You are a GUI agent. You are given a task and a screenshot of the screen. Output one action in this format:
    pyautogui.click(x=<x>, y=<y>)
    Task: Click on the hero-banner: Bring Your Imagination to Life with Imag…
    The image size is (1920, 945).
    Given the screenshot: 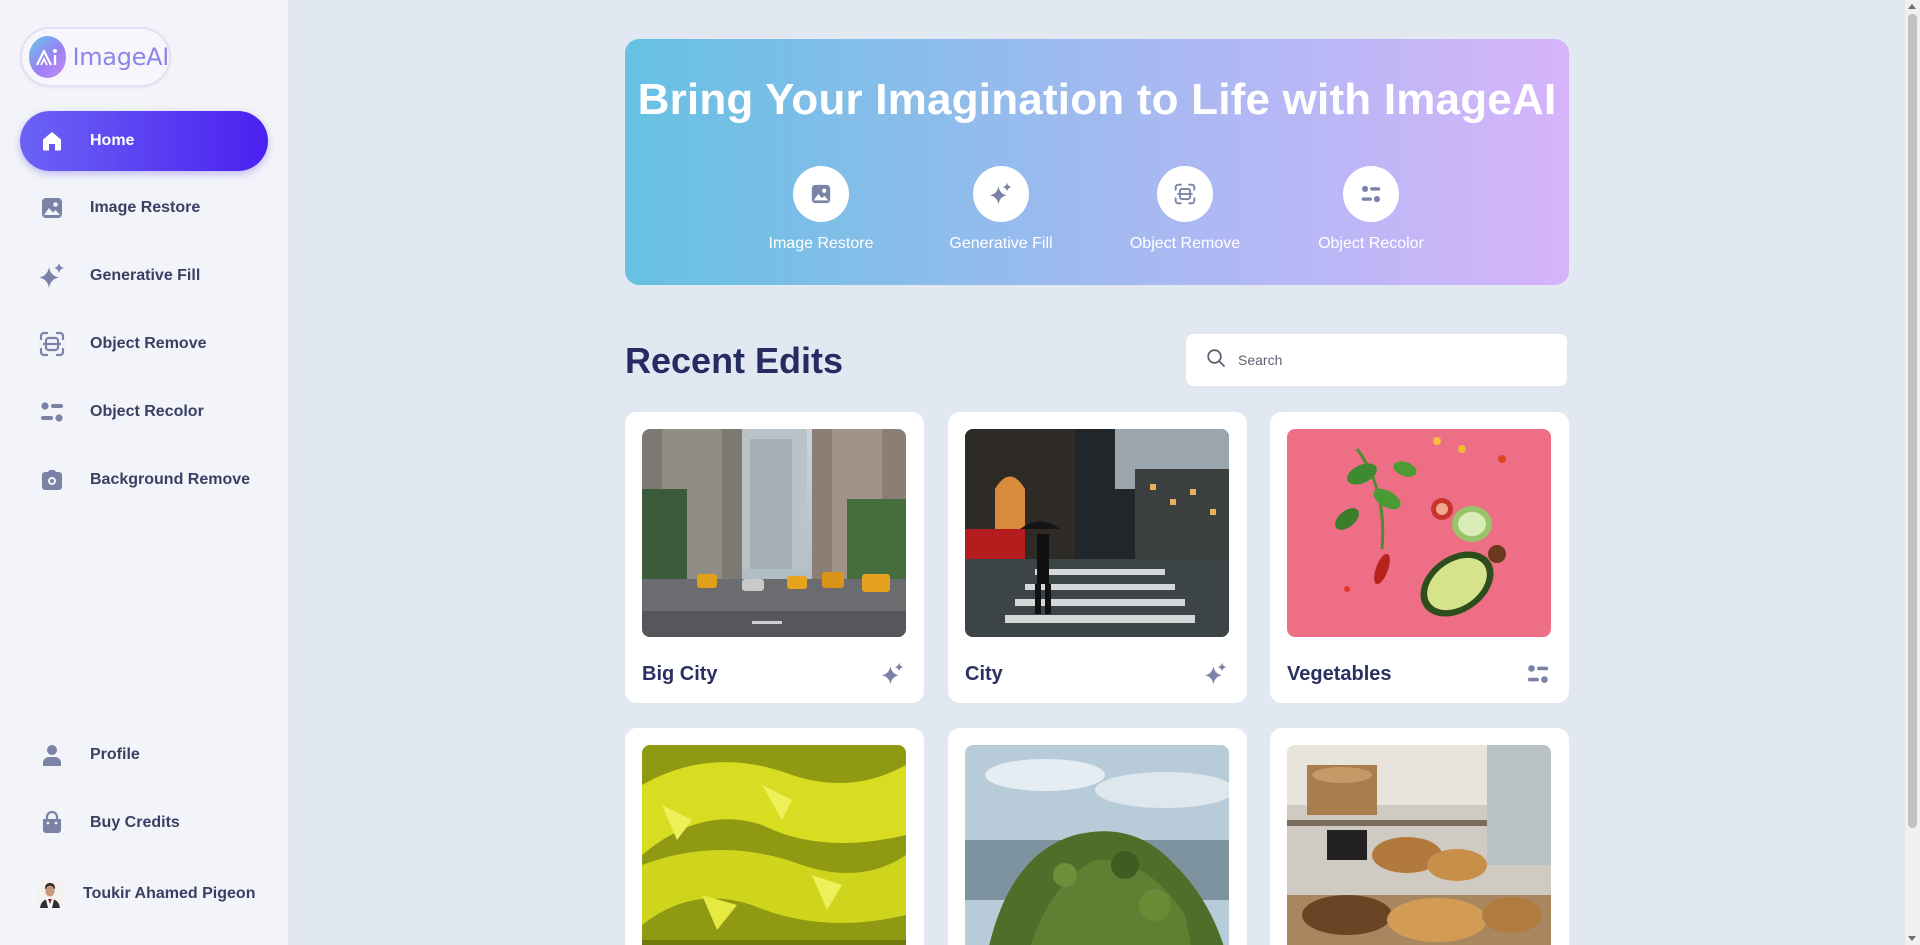 What is the action you would take?
    pyautogui.click(x=1097, y=162)
    